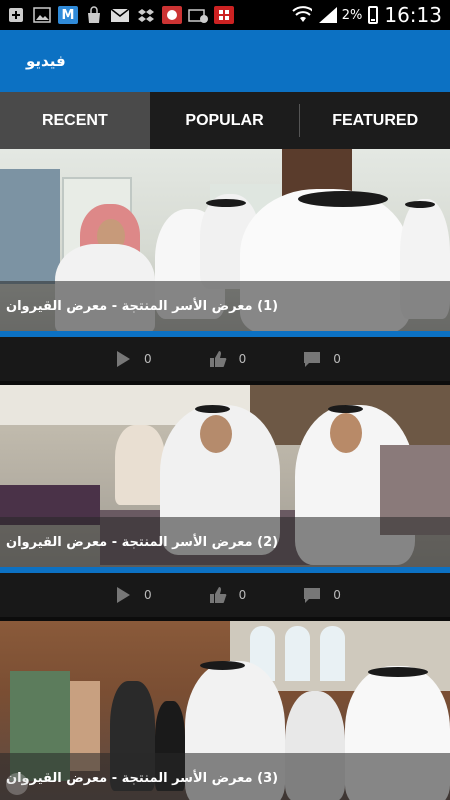 Image resolution: width=450 pixels, height=800 pixels. Describe the element at coordinates (94, 15) in the screenshot. I see `bag-app-icon` at that location.